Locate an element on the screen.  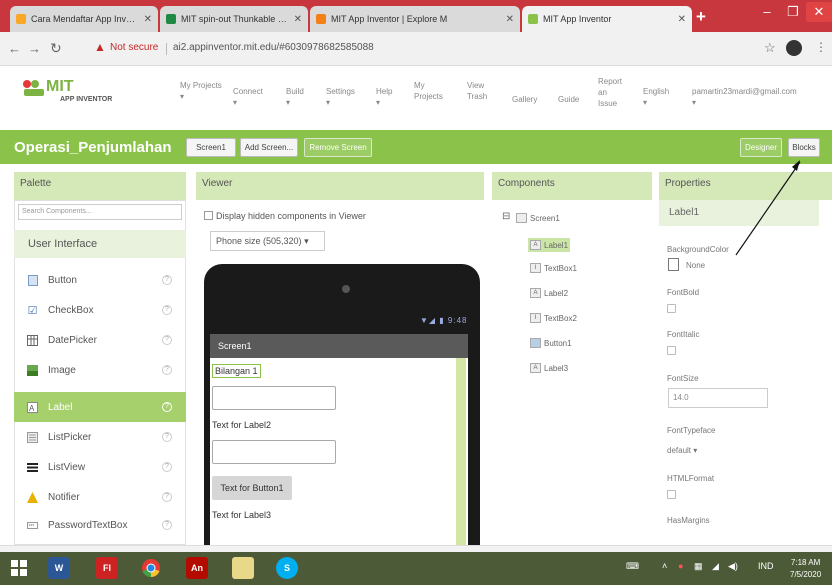
windows-start-icon is located at coordinates (19, 568).